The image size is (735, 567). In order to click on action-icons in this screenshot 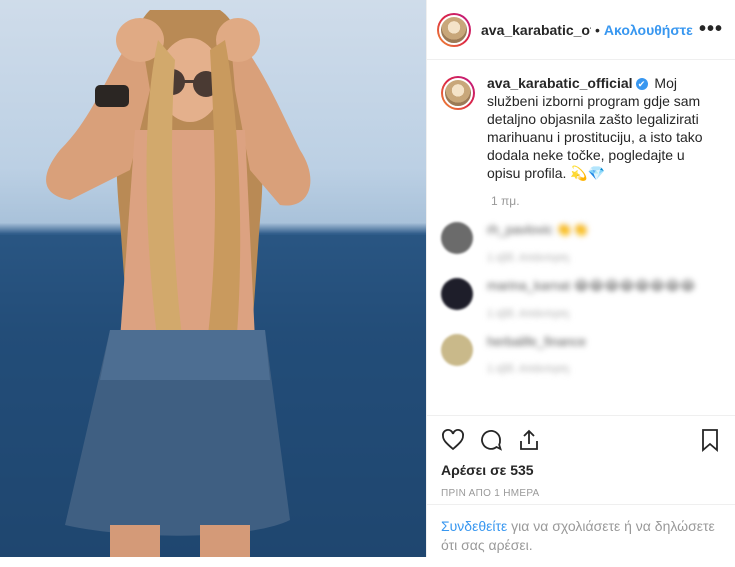, I will do `click(581, 440)`.